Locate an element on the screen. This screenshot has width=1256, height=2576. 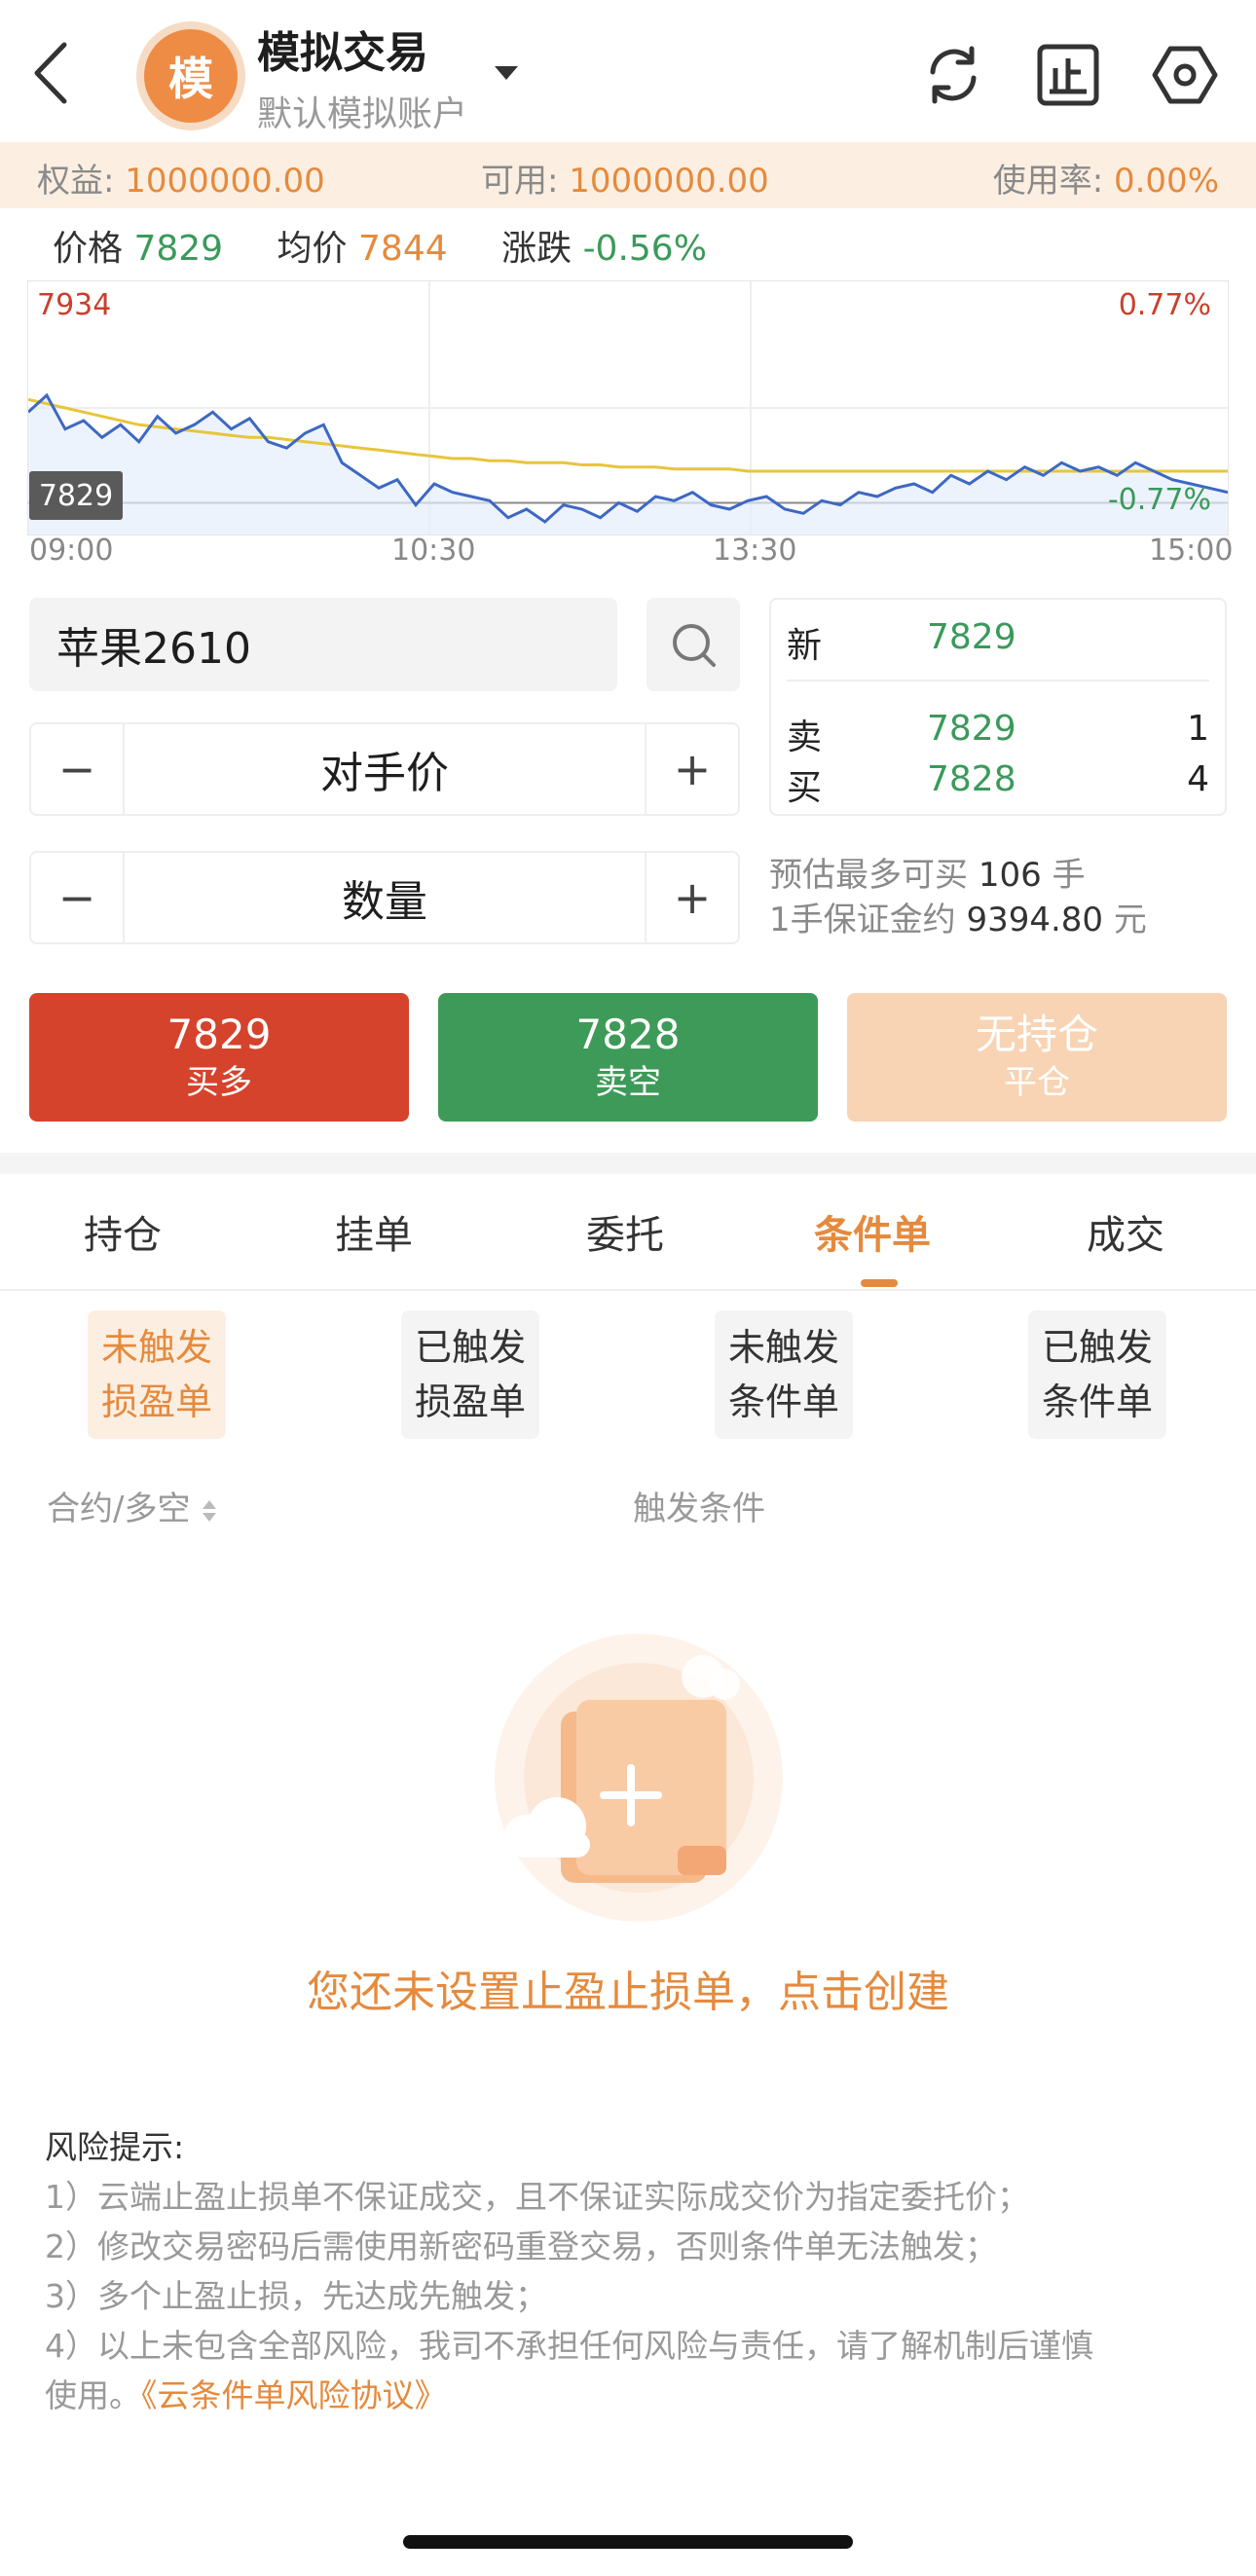
column-trigger-header: 触发条件 is located at coordinates (699, 1509).